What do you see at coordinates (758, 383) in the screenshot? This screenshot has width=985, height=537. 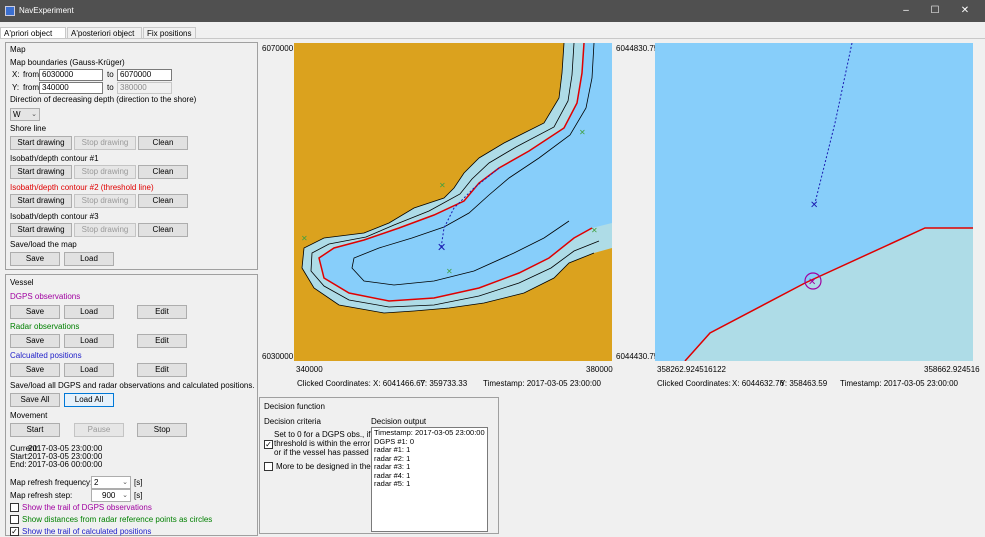 I see `right-clicked-x: X: 6044632.76` at bounding box center [758, 383].